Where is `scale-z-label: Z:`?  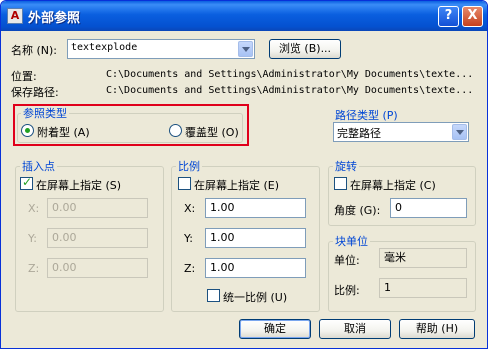
scale-z-label: Z: is located at coordinates (190, 268).